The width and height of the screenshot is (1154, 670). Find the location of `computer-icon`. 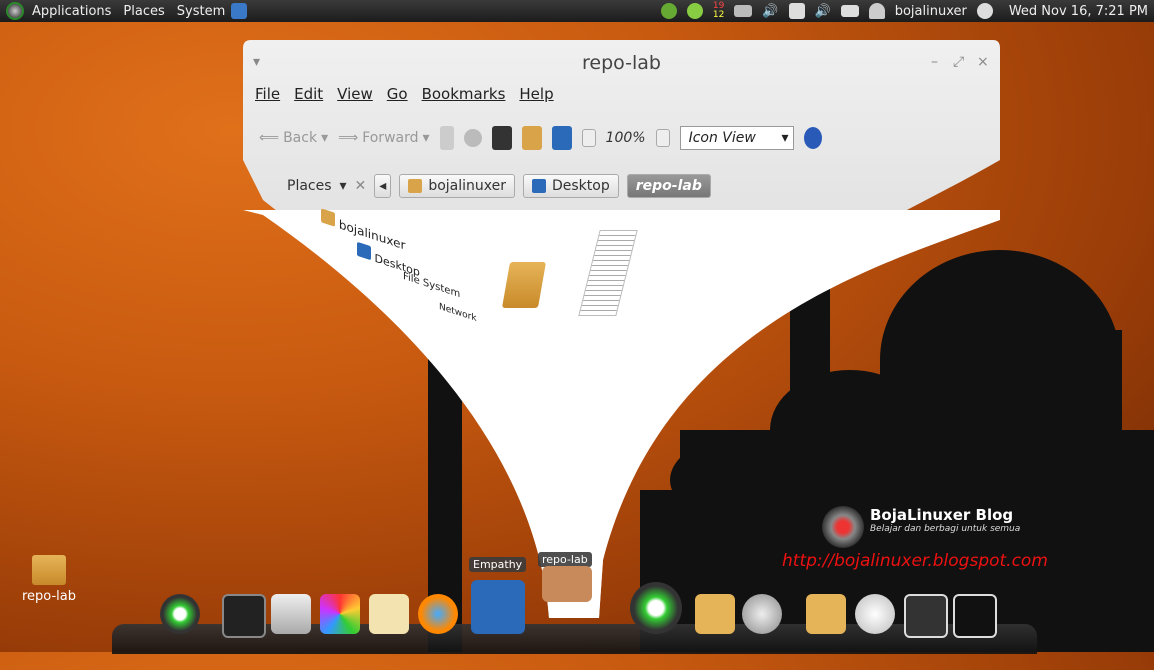

computer-icon is located at coordinates (561, 138).